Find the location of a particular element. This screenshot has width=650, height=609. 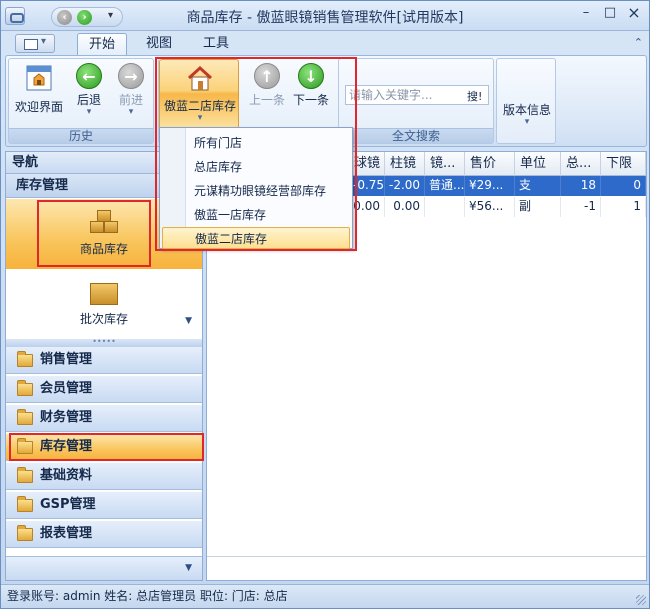

version-group: 版本信息 ▾ is located at coordinates (526, 101).